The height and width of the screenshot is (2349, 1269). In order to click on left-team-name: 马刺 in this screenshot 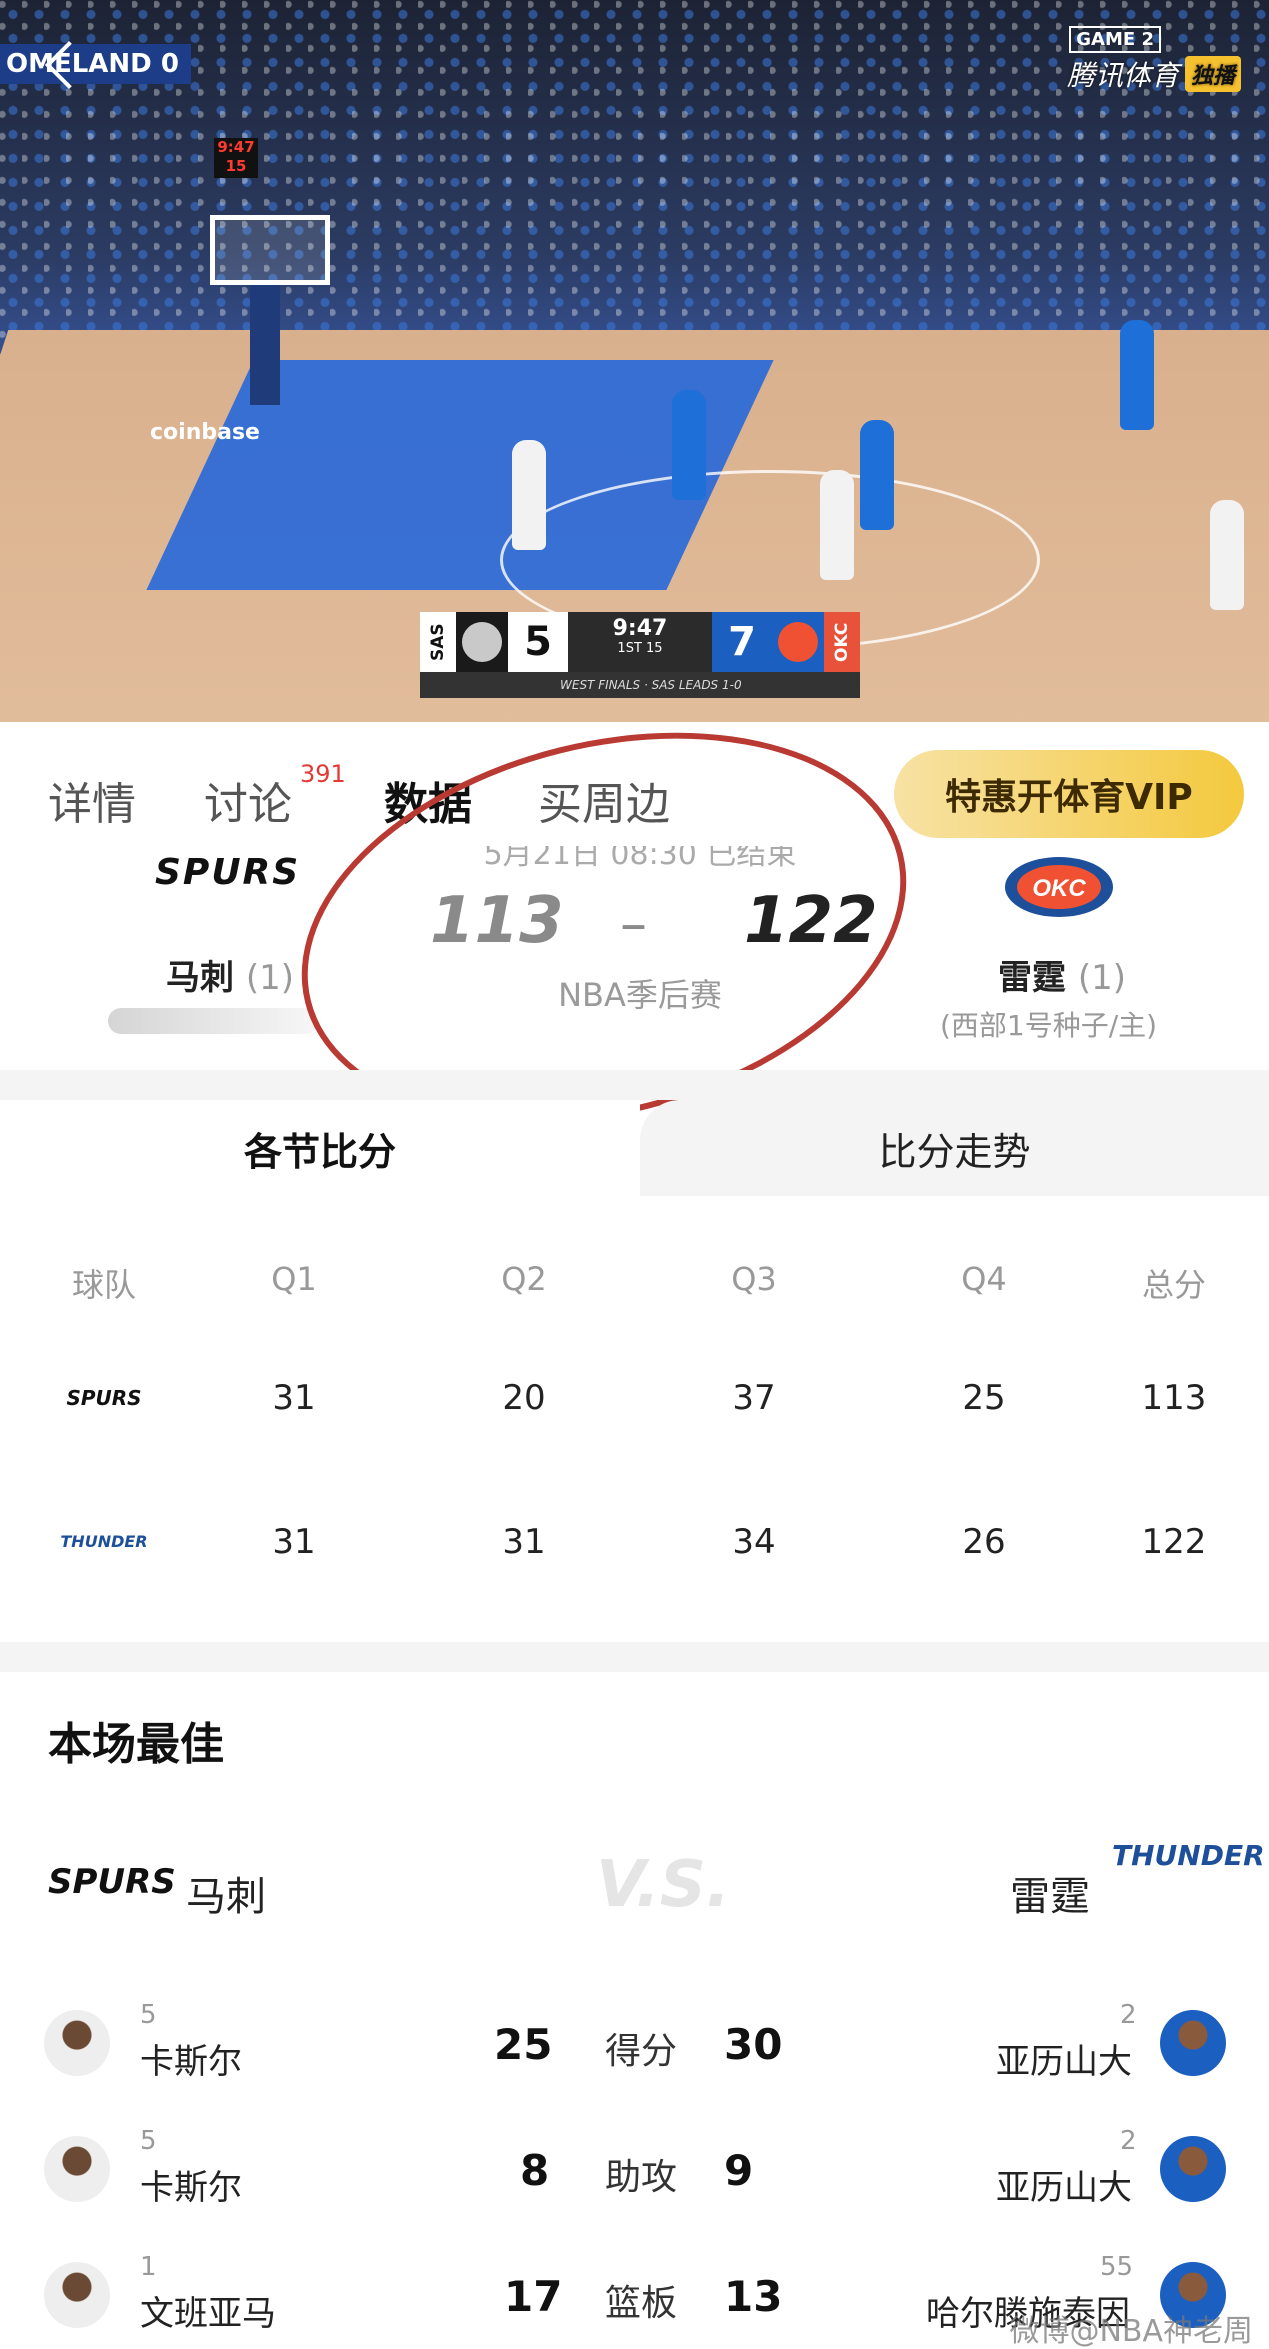, I will do `click(226, 1897)`.